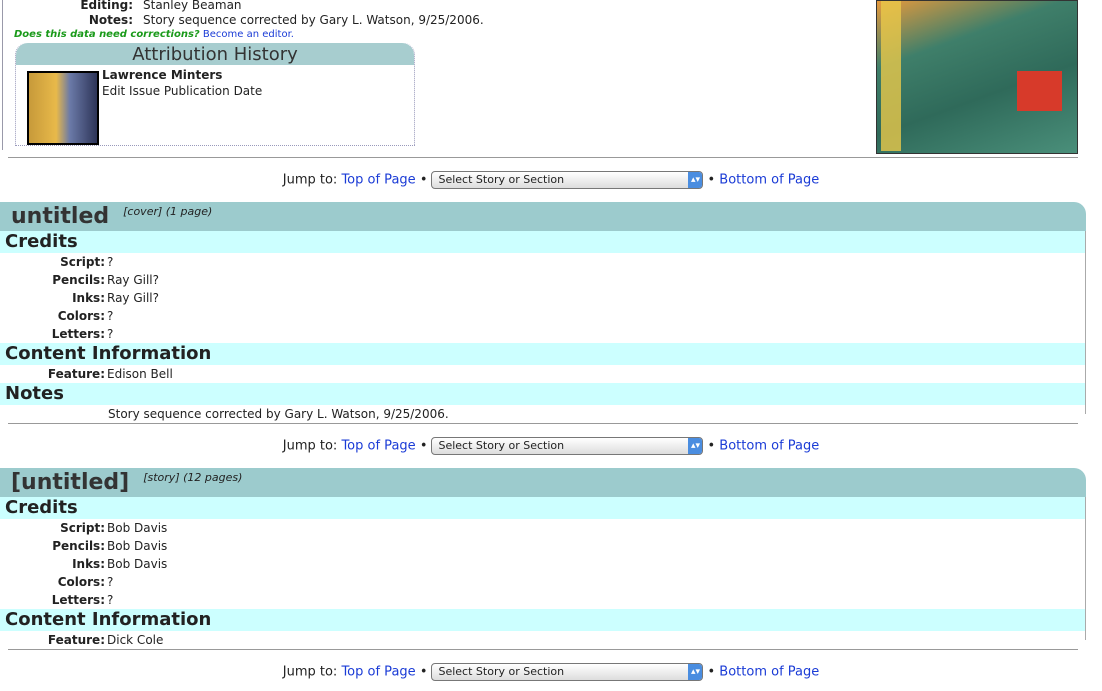 The image size is (1102, 691). I want to click on editing-label: Editing:, so click(106, 6).